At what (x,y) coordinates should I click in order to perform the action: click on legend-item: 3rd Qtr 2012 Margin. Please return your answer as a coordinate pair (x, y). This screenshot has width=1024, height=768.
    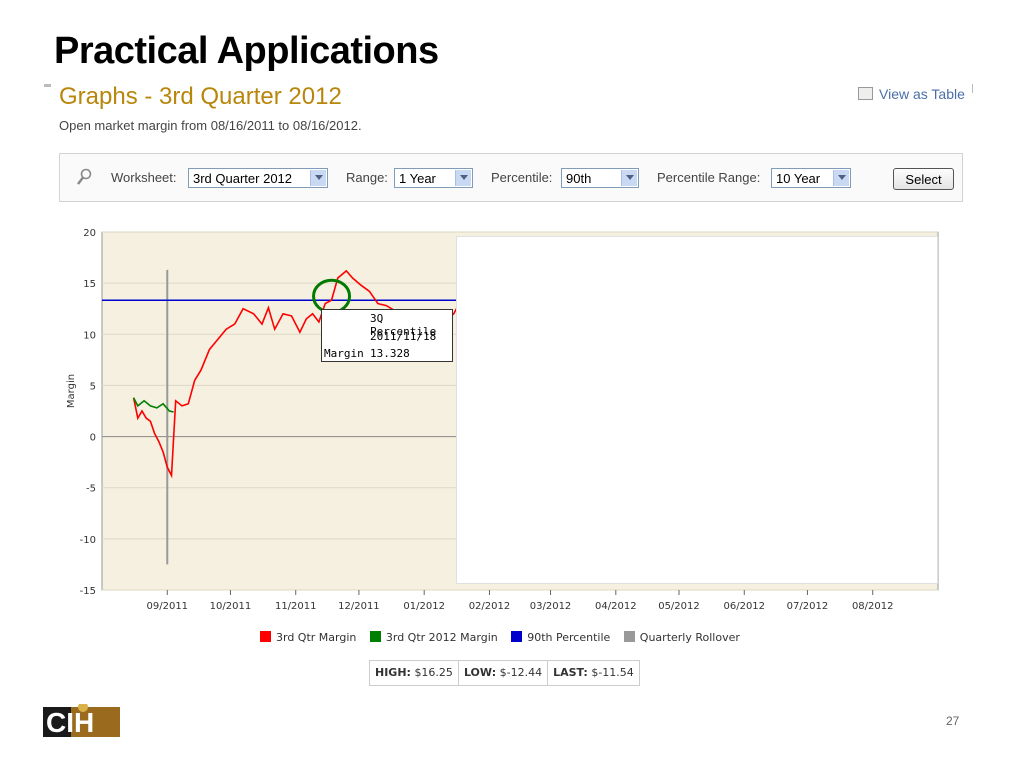
    Looking at the image, I should click on (433, 637).